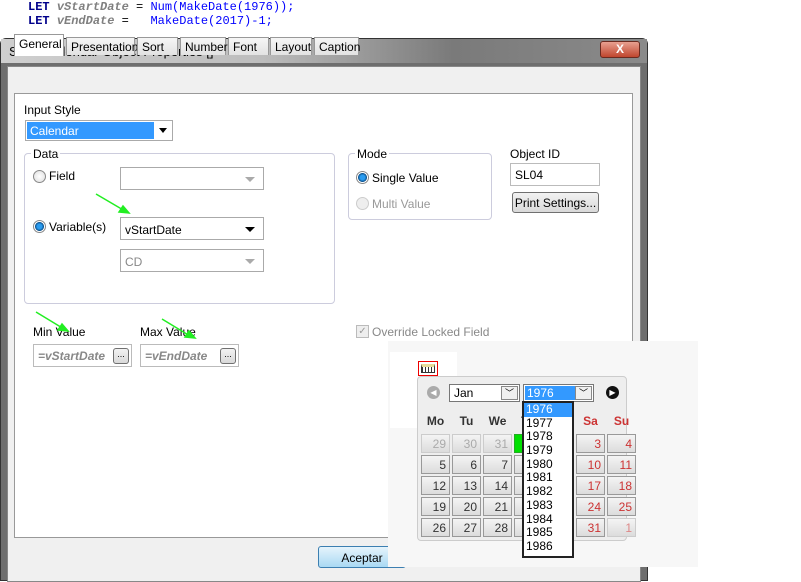 The image size is (801, 582). Describe the element at coordinates (612, 392) in the screenshot. I see `next-month-icon: ▶` at that location.